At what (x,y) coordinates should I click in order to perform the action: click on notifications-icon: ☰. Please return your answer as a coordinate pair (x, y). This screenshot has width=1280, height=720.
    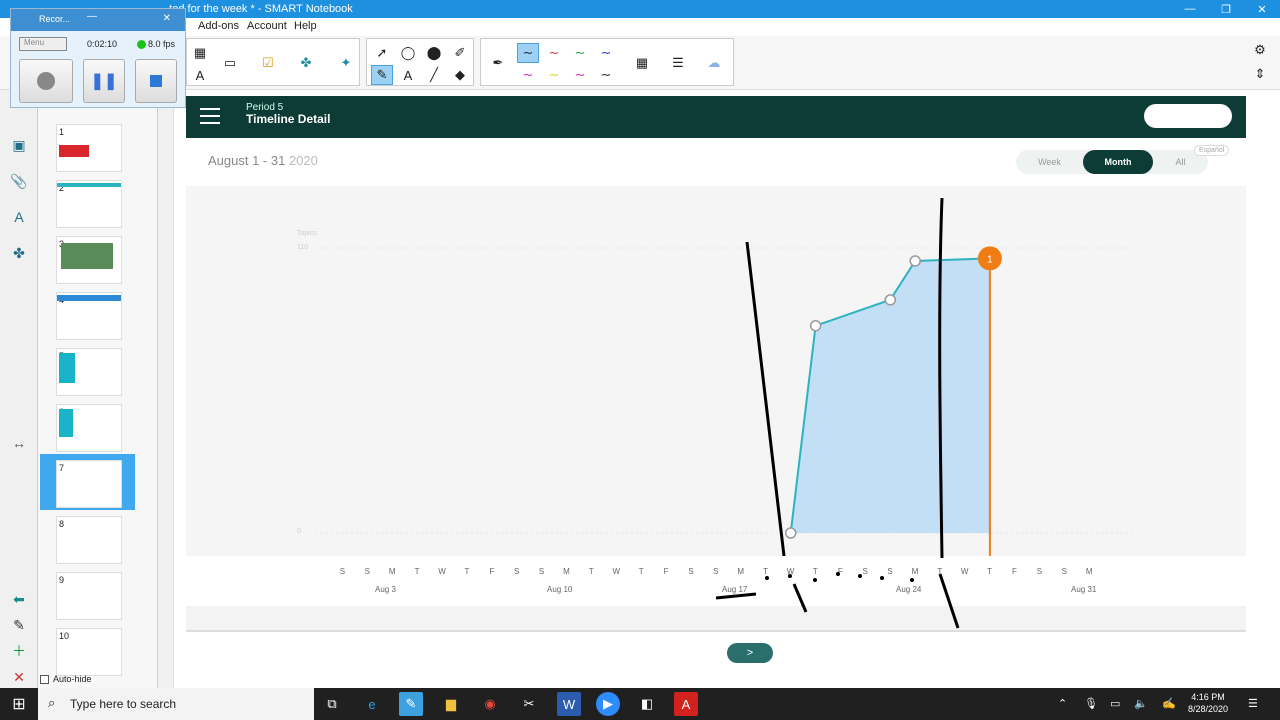
    Looking at the image, I should click on (1253, 703).